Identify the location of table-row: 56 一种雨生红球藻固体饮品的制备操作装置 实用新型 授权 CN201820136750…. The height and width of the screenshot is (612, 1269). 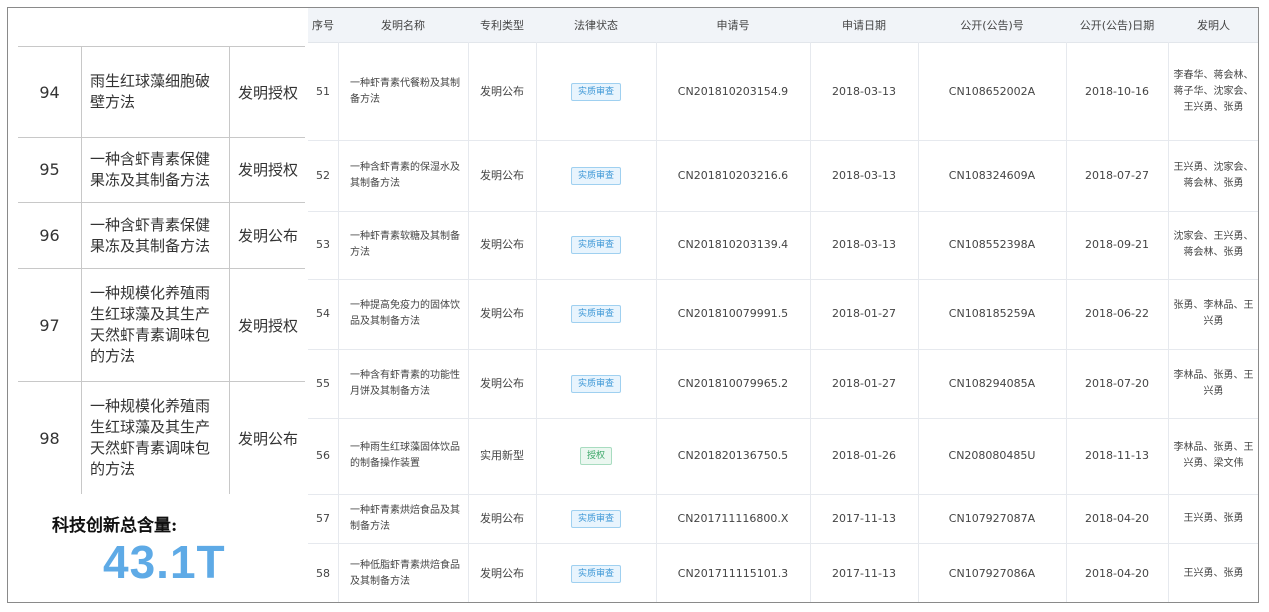
(783, 456).